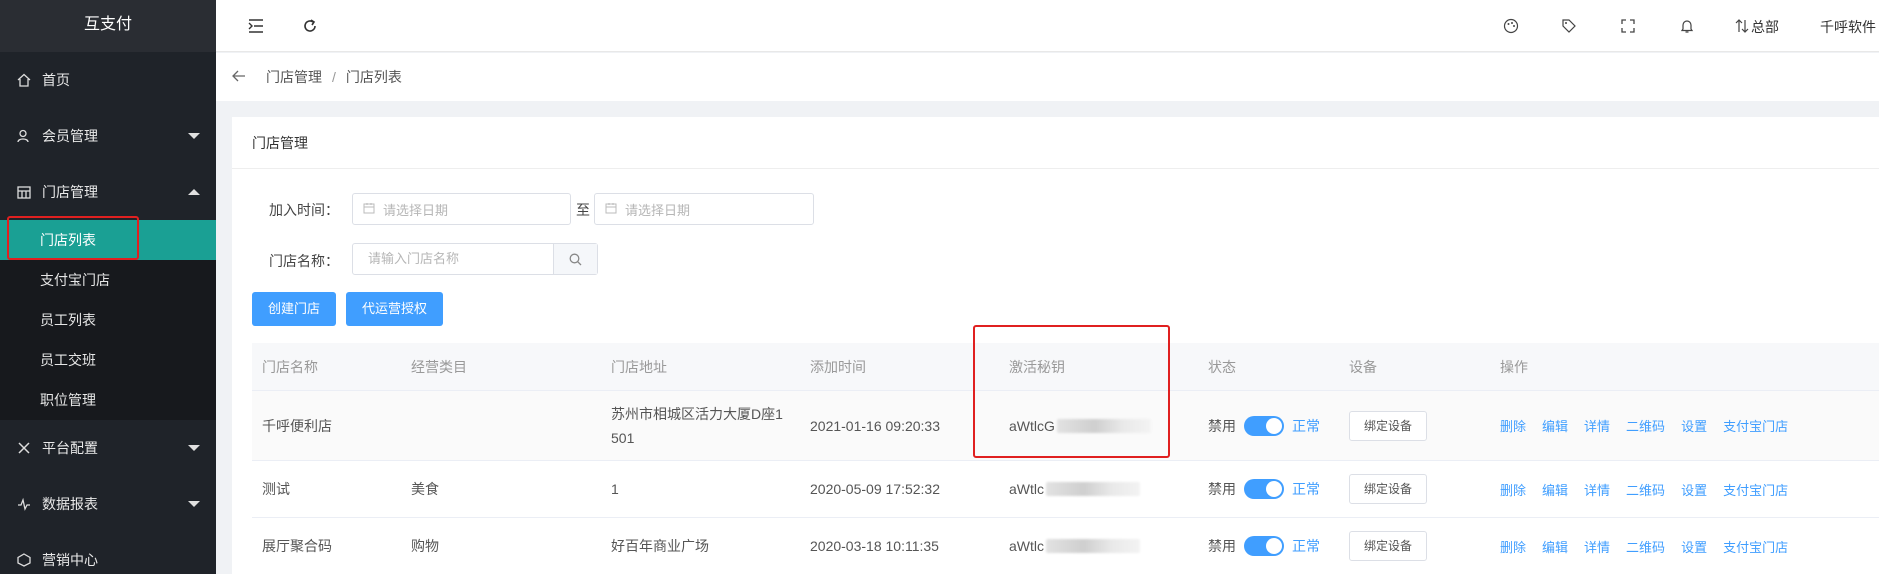 The image size is (1879, 574). What do you see at coordinates (658, 210) in the screenshot?
I see `end-date-placeholder: 请选择日期` at bounding box center [658, 210].